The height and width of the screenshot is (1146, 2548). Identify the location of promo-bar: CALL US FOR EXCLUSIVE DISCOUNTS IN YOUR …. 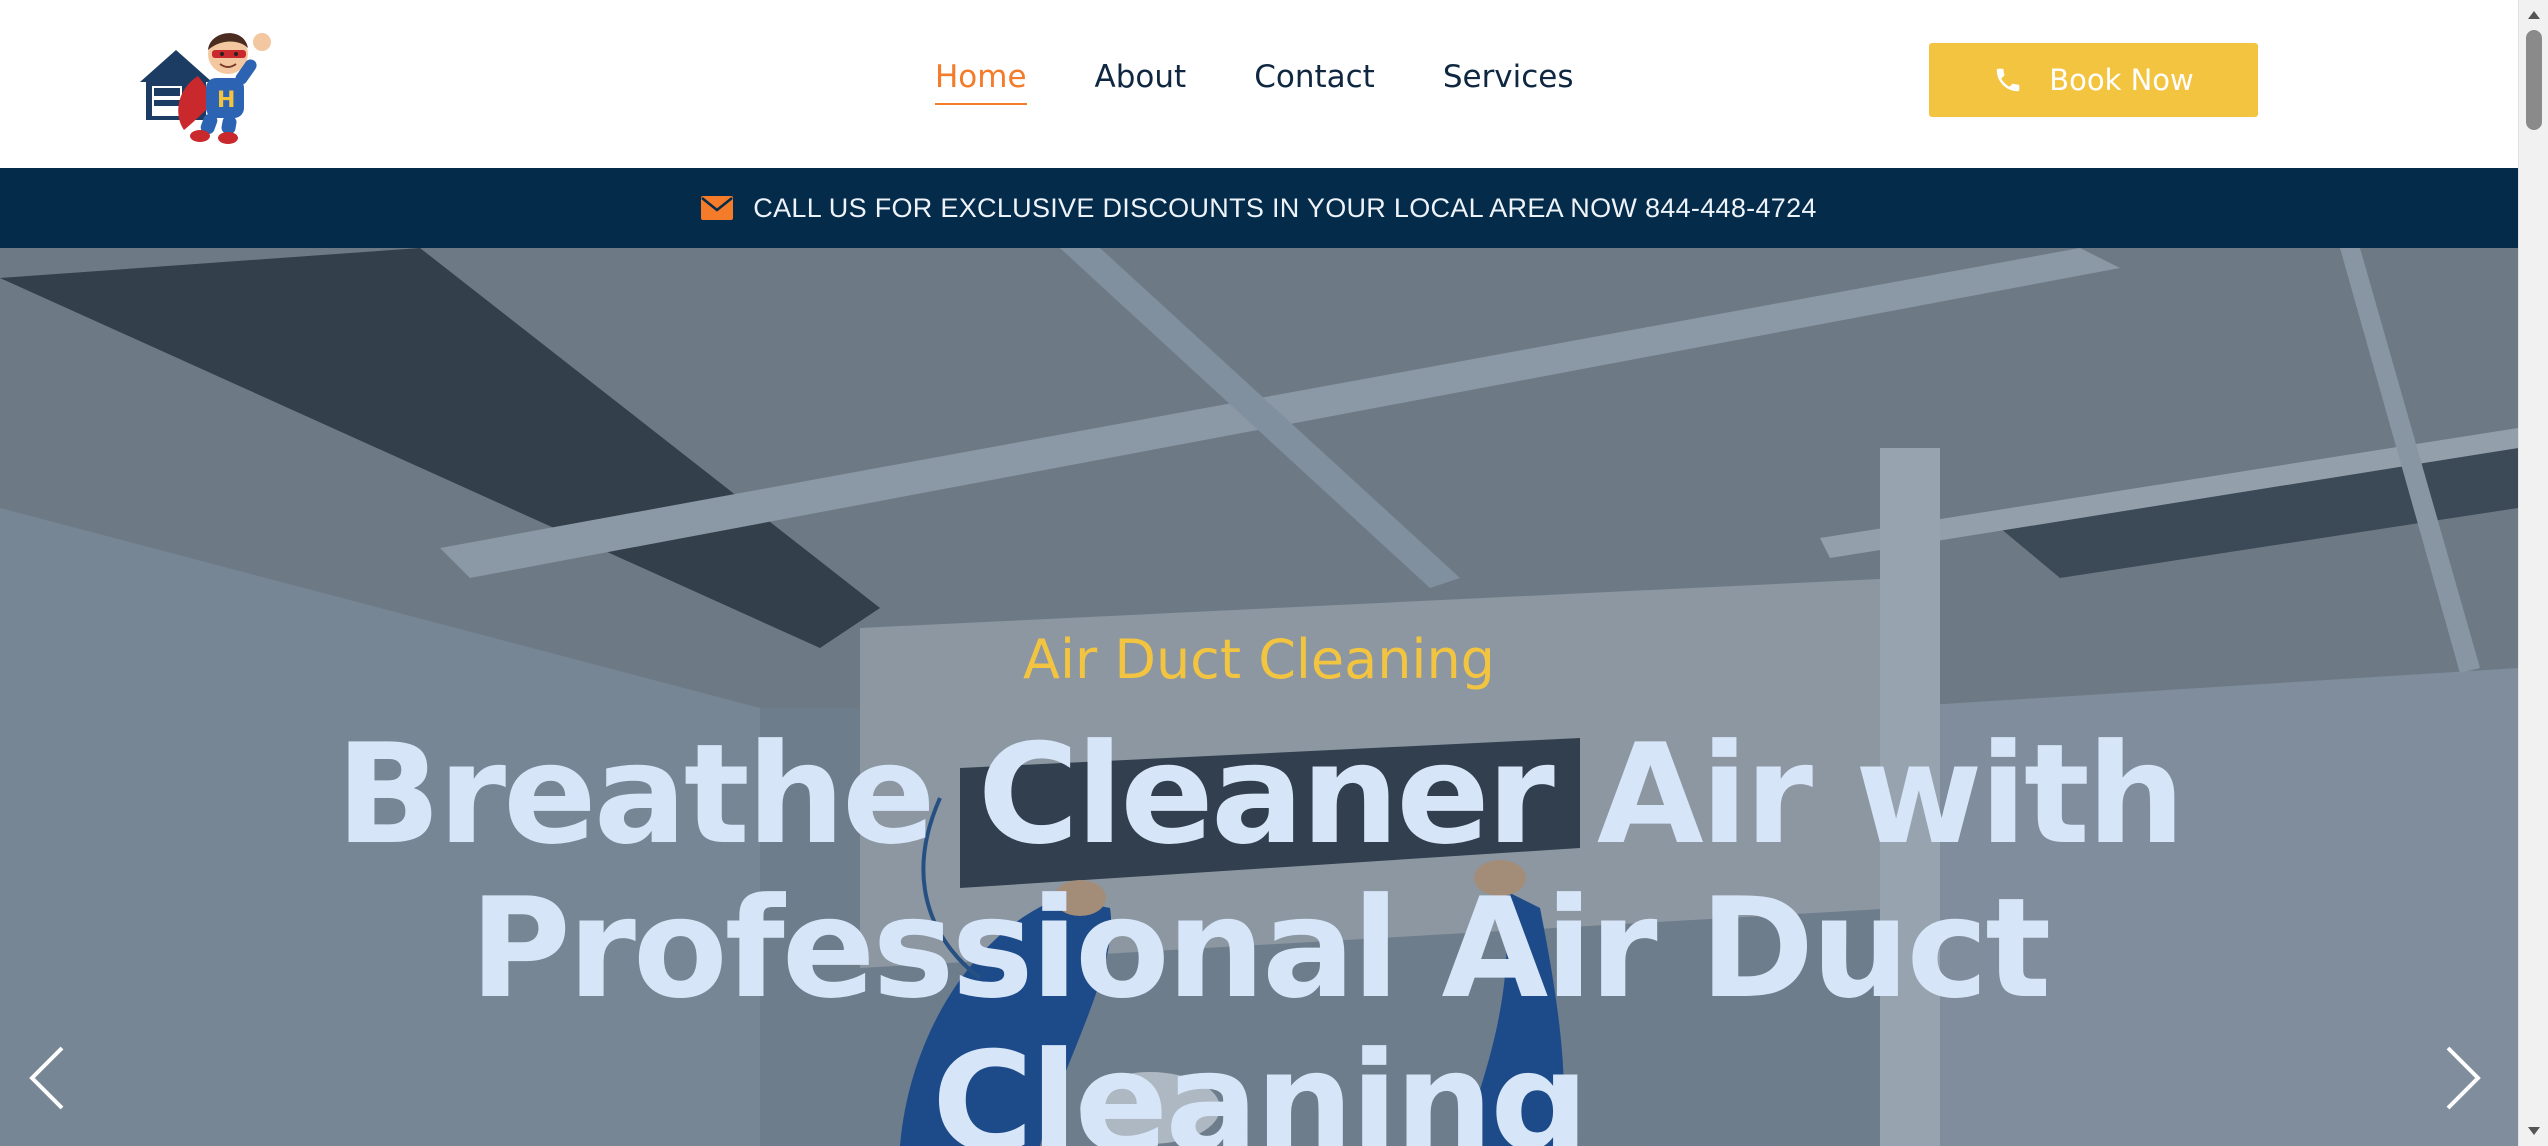
(1259, 208).